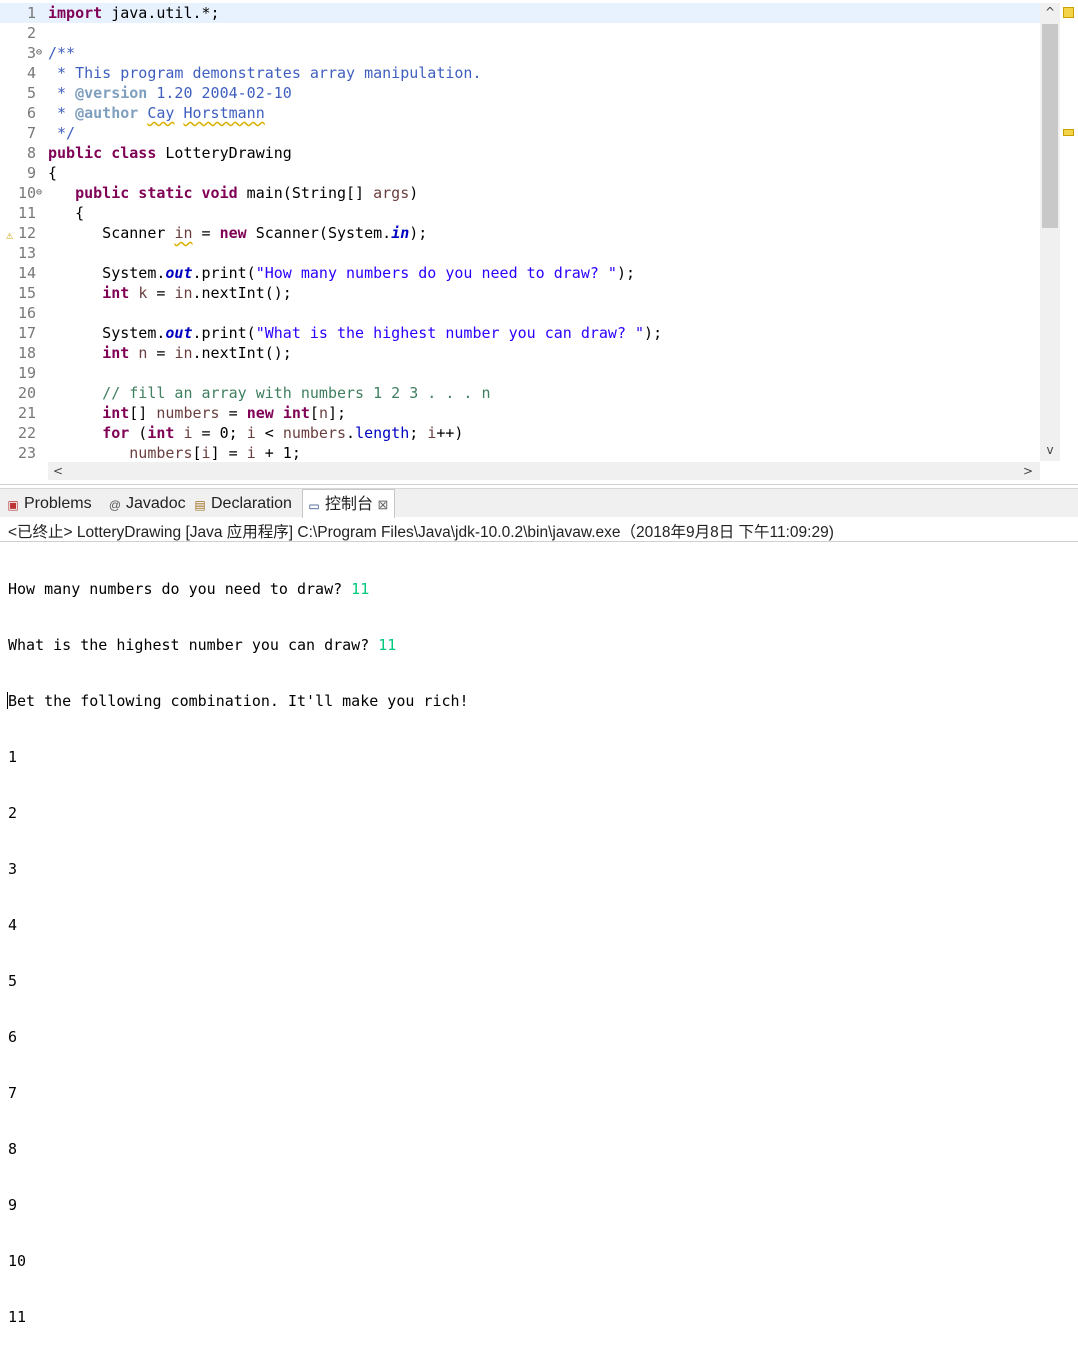  I want to click on line-number: 9, so click(31, 173).